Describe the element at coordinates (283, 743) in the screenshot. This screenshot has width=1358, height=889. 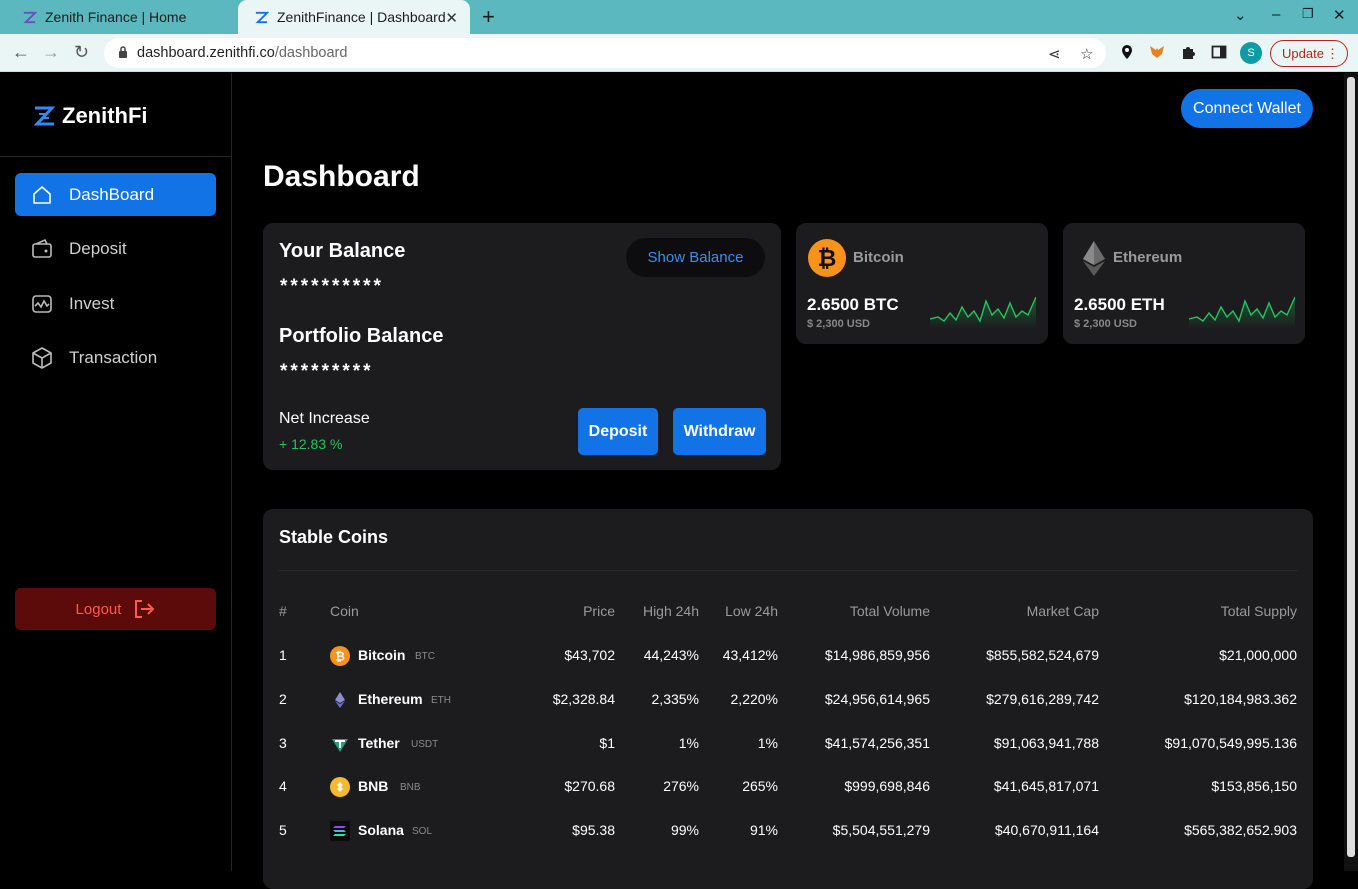
I see `row-rank: 3` at that location.